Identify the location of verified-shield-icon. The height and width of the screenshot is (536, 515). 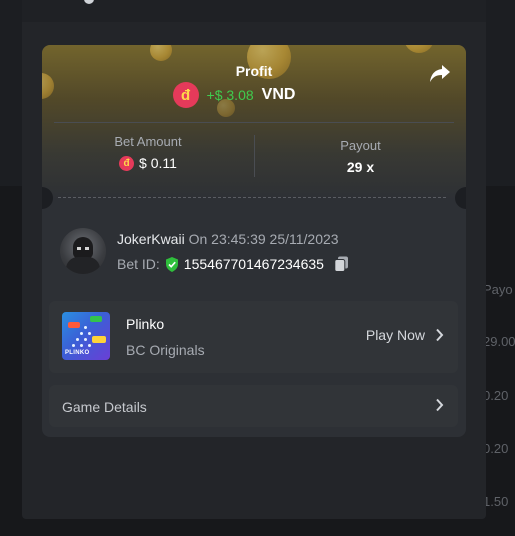
(171, 264).